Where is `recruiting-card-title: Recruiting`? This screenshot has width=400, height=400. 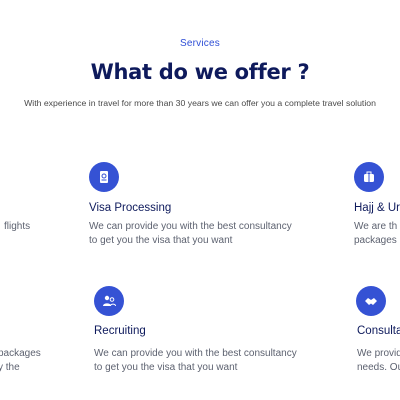 recruiting-card-title: Recruiting is located at coordinates (120, 331).